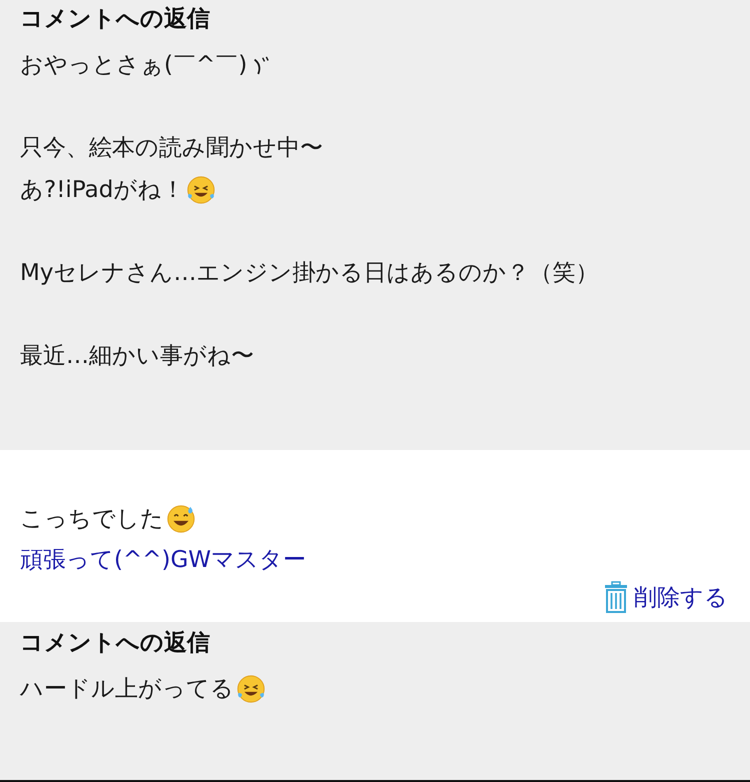  I want to click on sweat-smile-emoji-icon, so click(181, 519).